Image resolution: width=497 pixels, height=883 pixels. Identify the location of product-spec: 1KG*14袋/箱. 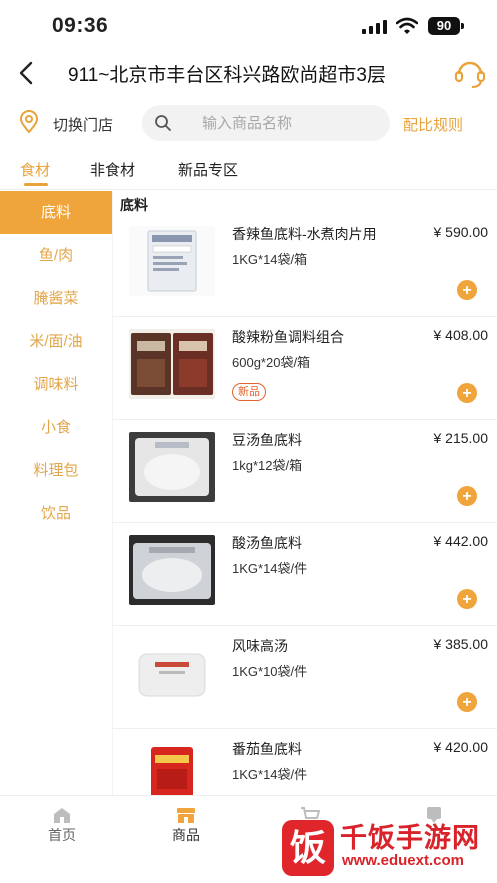
(270, 259).